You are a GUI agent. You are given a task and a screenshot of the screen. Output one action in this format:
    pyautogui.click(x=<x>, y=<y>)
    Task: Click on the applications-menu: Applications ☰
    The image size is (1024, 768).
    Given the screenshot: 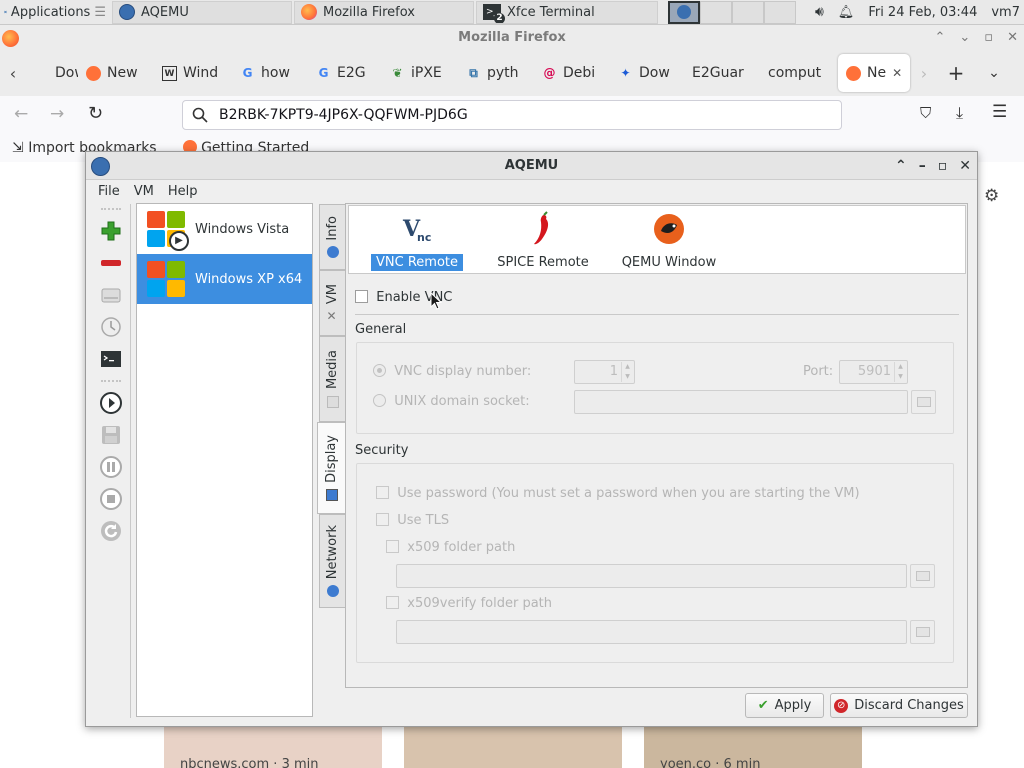 What is the action you would take?
    pyautogui.click(x=55, y=12)
    